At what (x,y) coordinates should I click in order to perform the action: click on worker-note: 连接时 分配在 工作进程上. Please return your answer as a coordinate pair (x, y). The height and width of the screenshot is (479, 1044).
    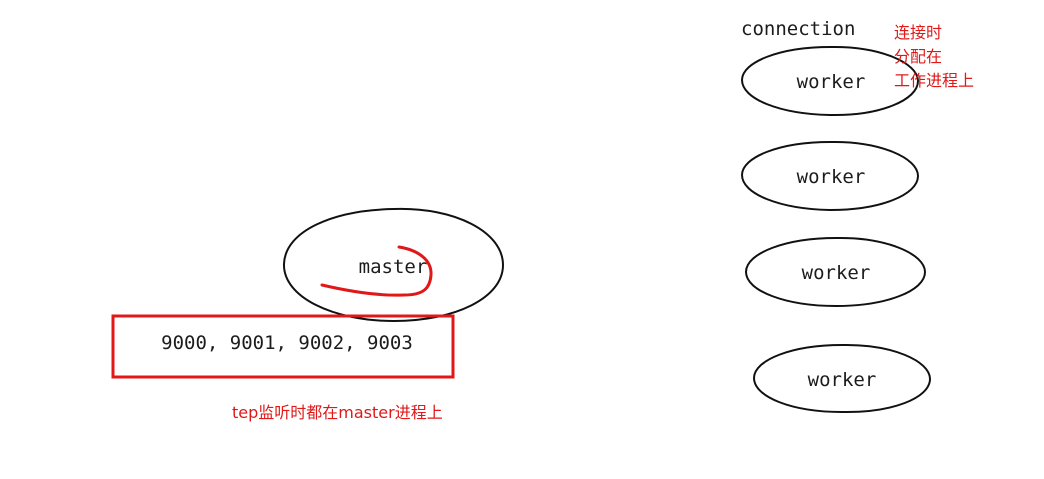
    Looking at the image, I should click on (934, 56).